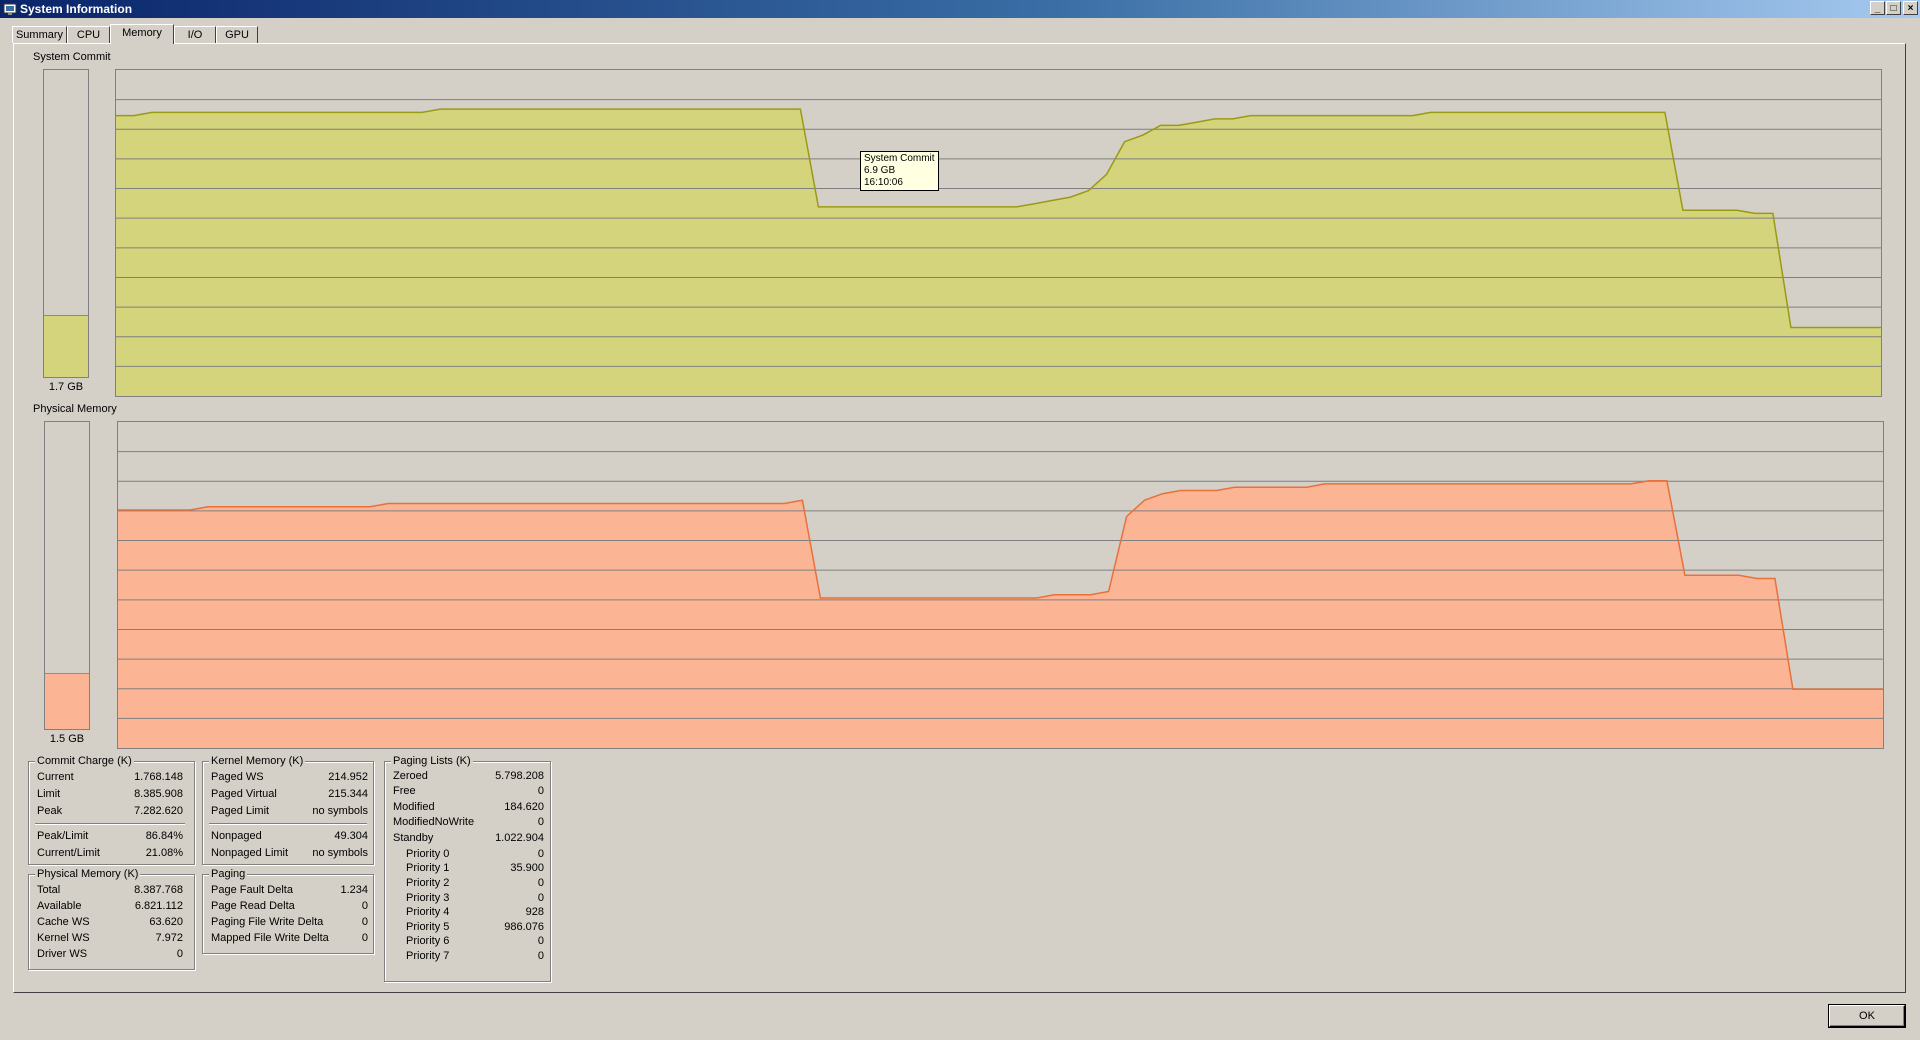  What do you see at coordinates (88, 34) in the screenshot?
I see `tab-cpu: CPU` at bounding box center [88, 34].